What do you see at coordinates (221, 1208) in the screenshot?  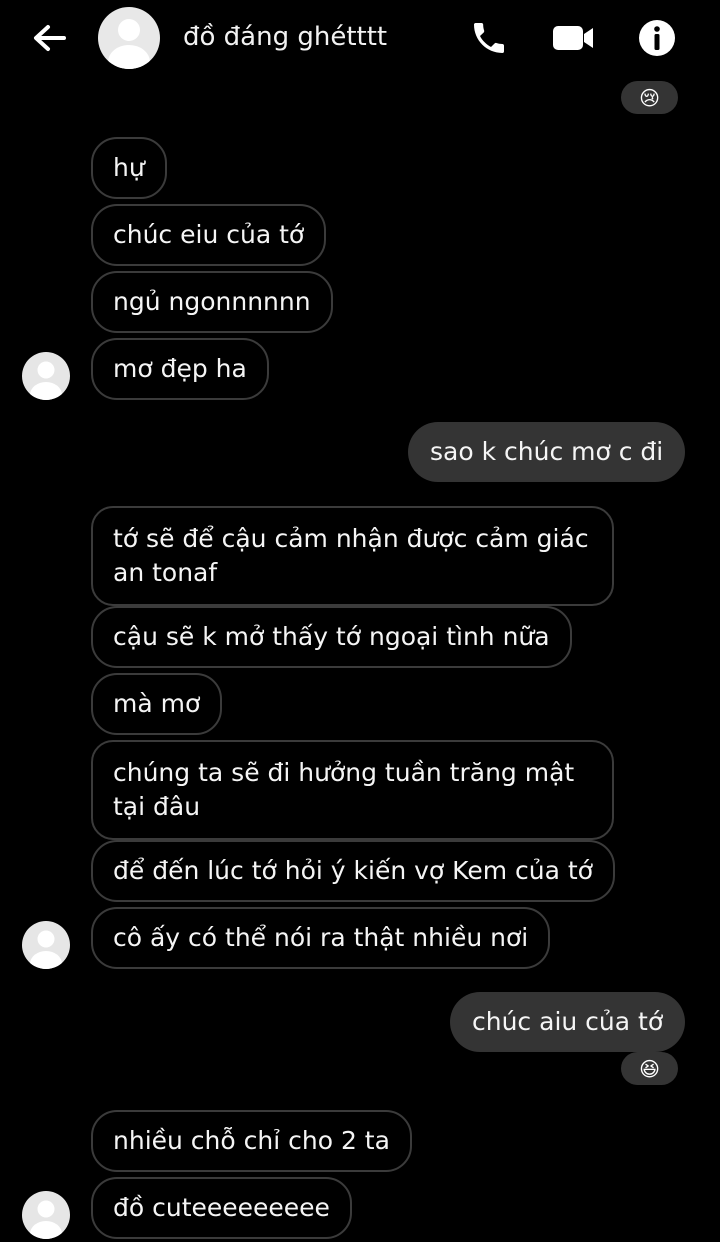 I see `received-message: đồ cuteeeeeeeee` at bounding box center [221, 1208].